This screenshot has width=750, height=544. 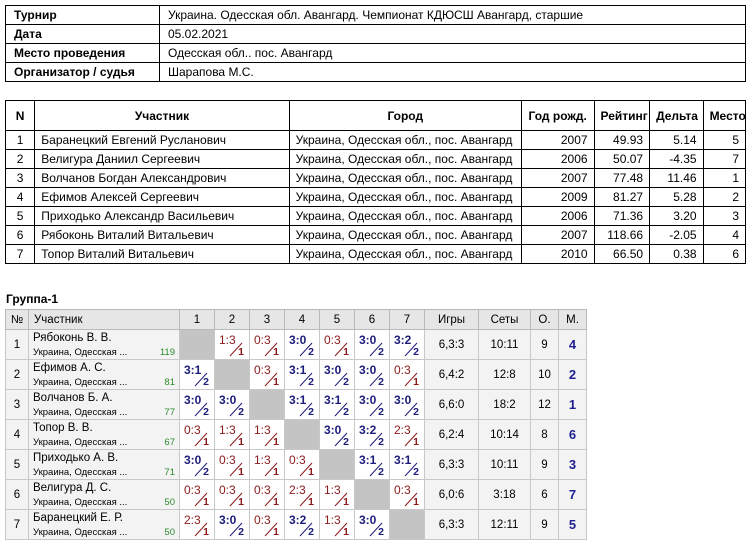 What do you see at coordinates (405, 115) in the screenshot?
I see `col-header-city: Город` at bounding box center [405, 115].